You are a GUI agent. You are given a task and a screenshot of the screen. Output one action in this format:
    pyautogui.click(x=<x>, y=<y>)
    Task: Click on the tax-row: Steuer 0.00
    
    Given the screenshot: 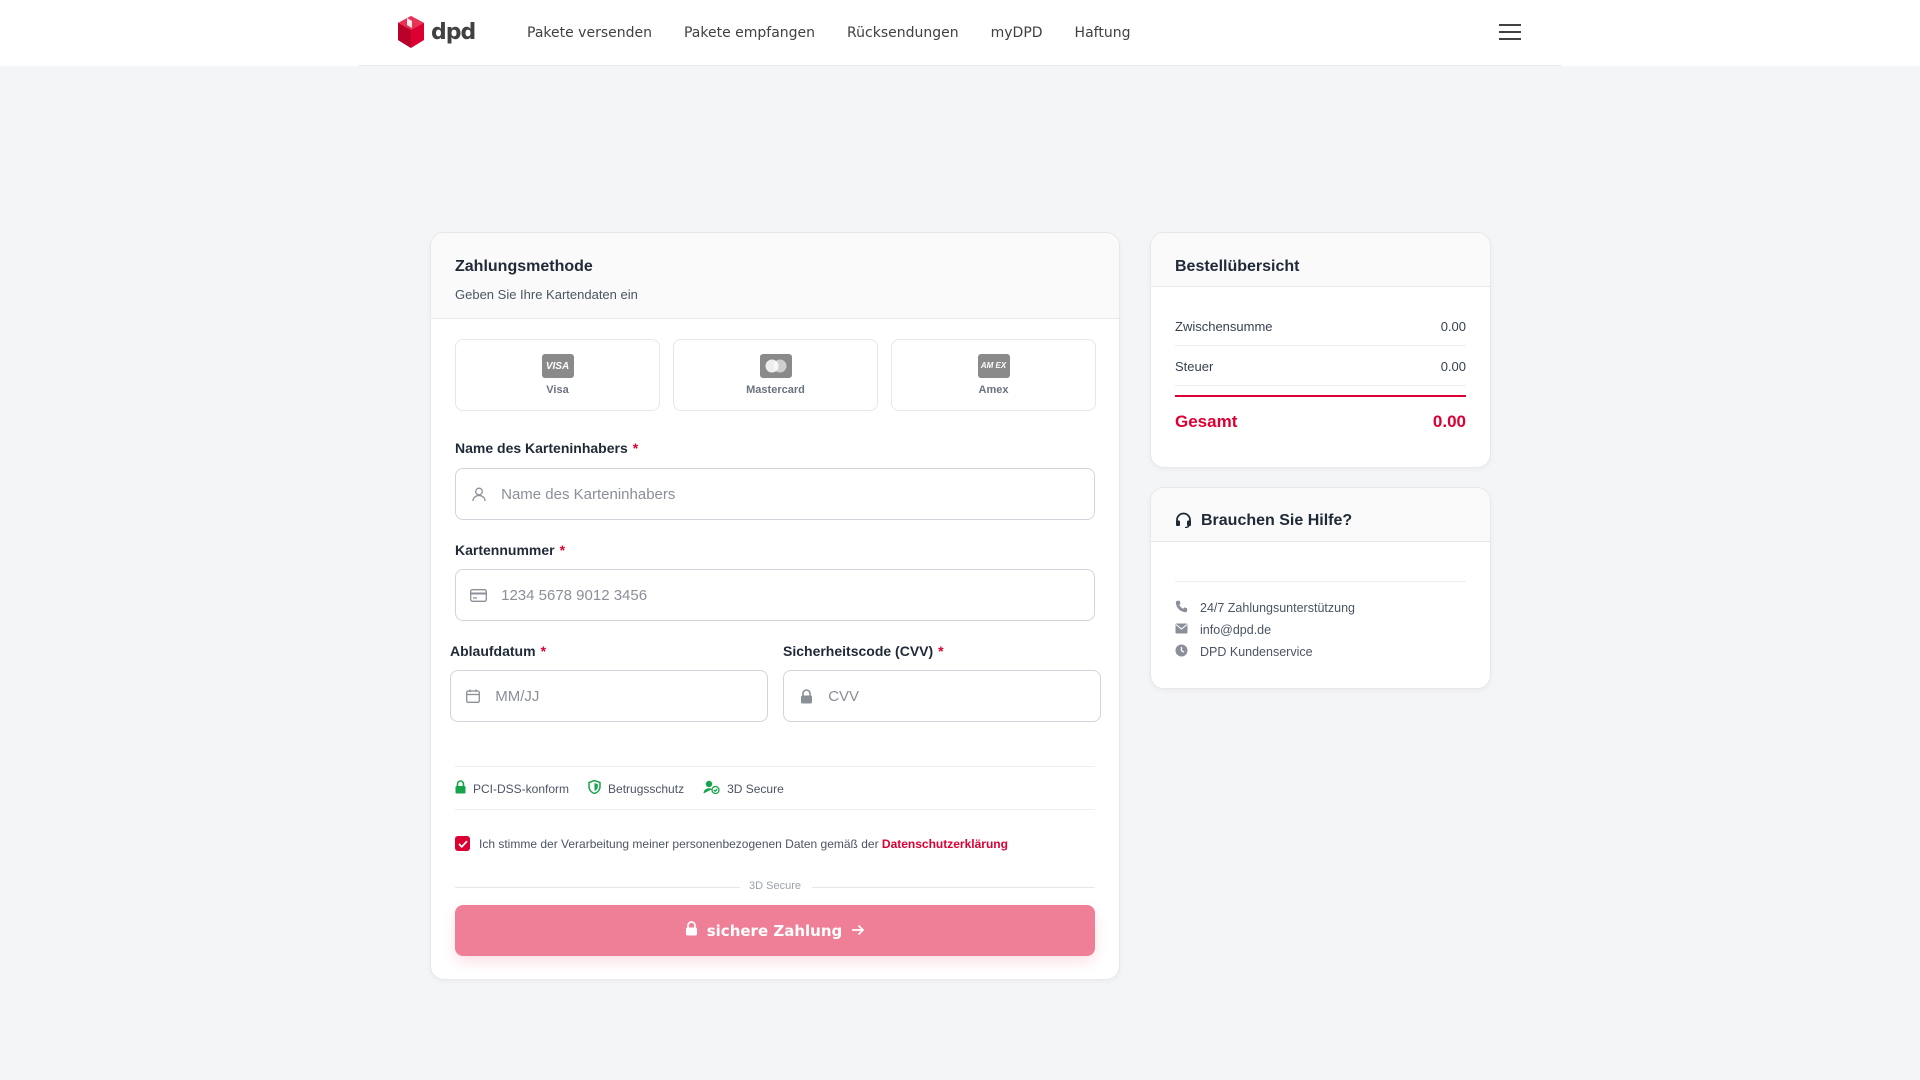 What is the action you would take?
    pyautogui.click(x=1320, y=366)
    